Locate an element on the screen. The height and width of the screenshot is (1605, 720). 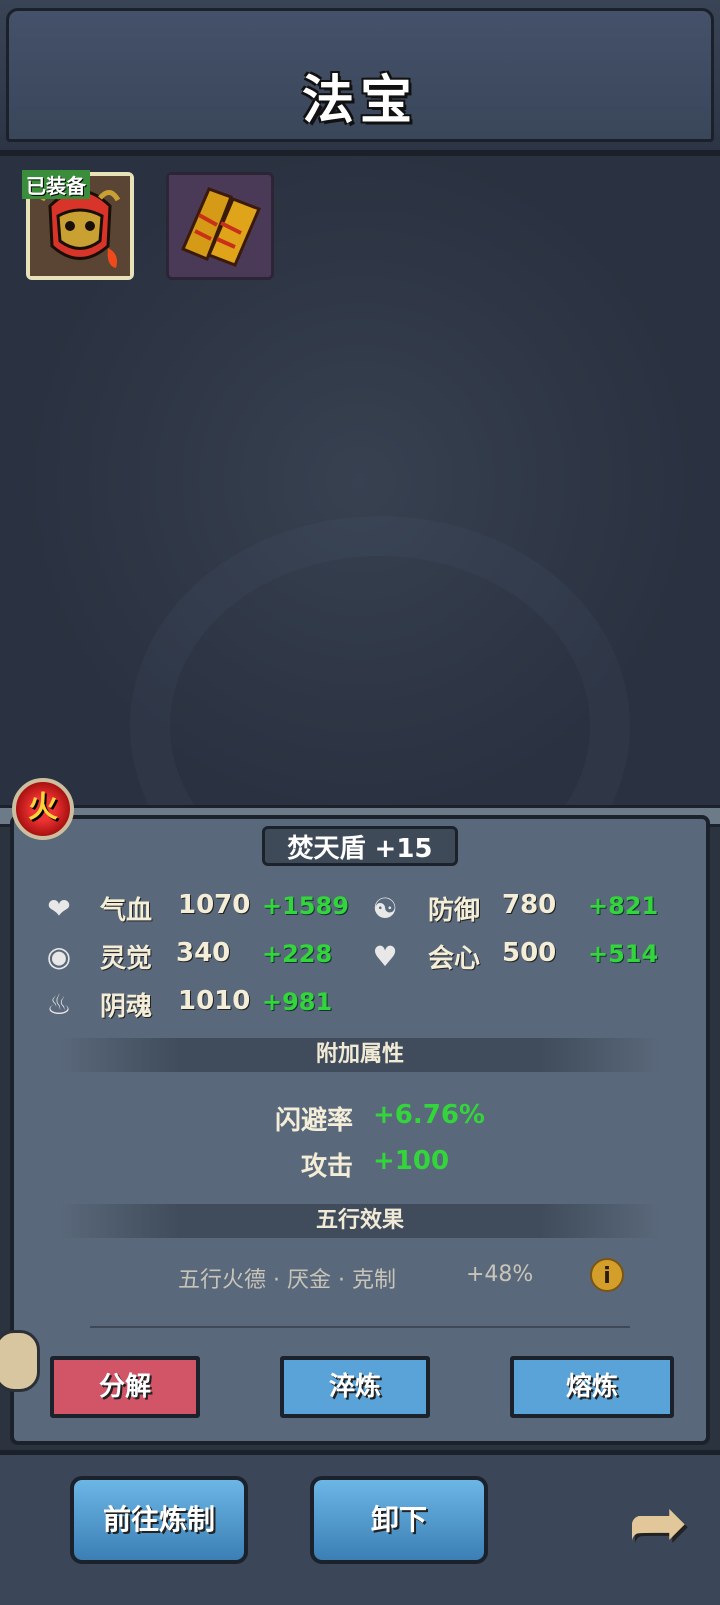
panel-divider is located at coordinates (360, 1327).